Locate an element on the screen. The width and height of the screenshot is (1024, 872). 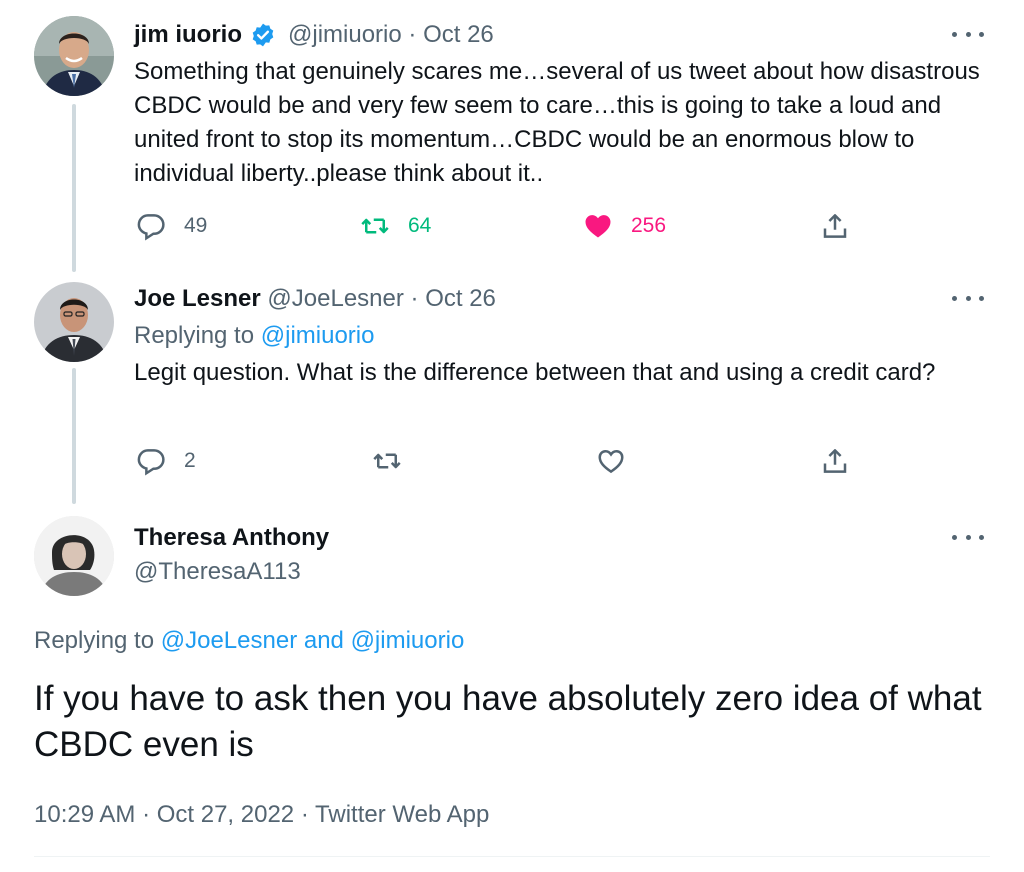
reply-button: 2 is located at coordinates (166, 461).